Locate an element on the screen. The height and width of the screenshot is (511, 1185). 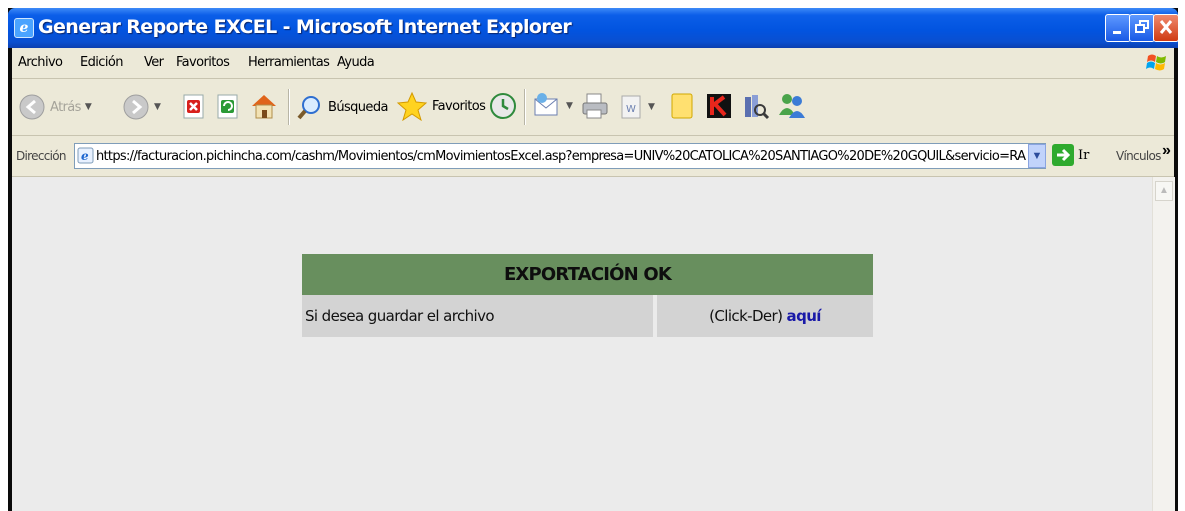
minimize-button is located at coordinates (1118, 28).